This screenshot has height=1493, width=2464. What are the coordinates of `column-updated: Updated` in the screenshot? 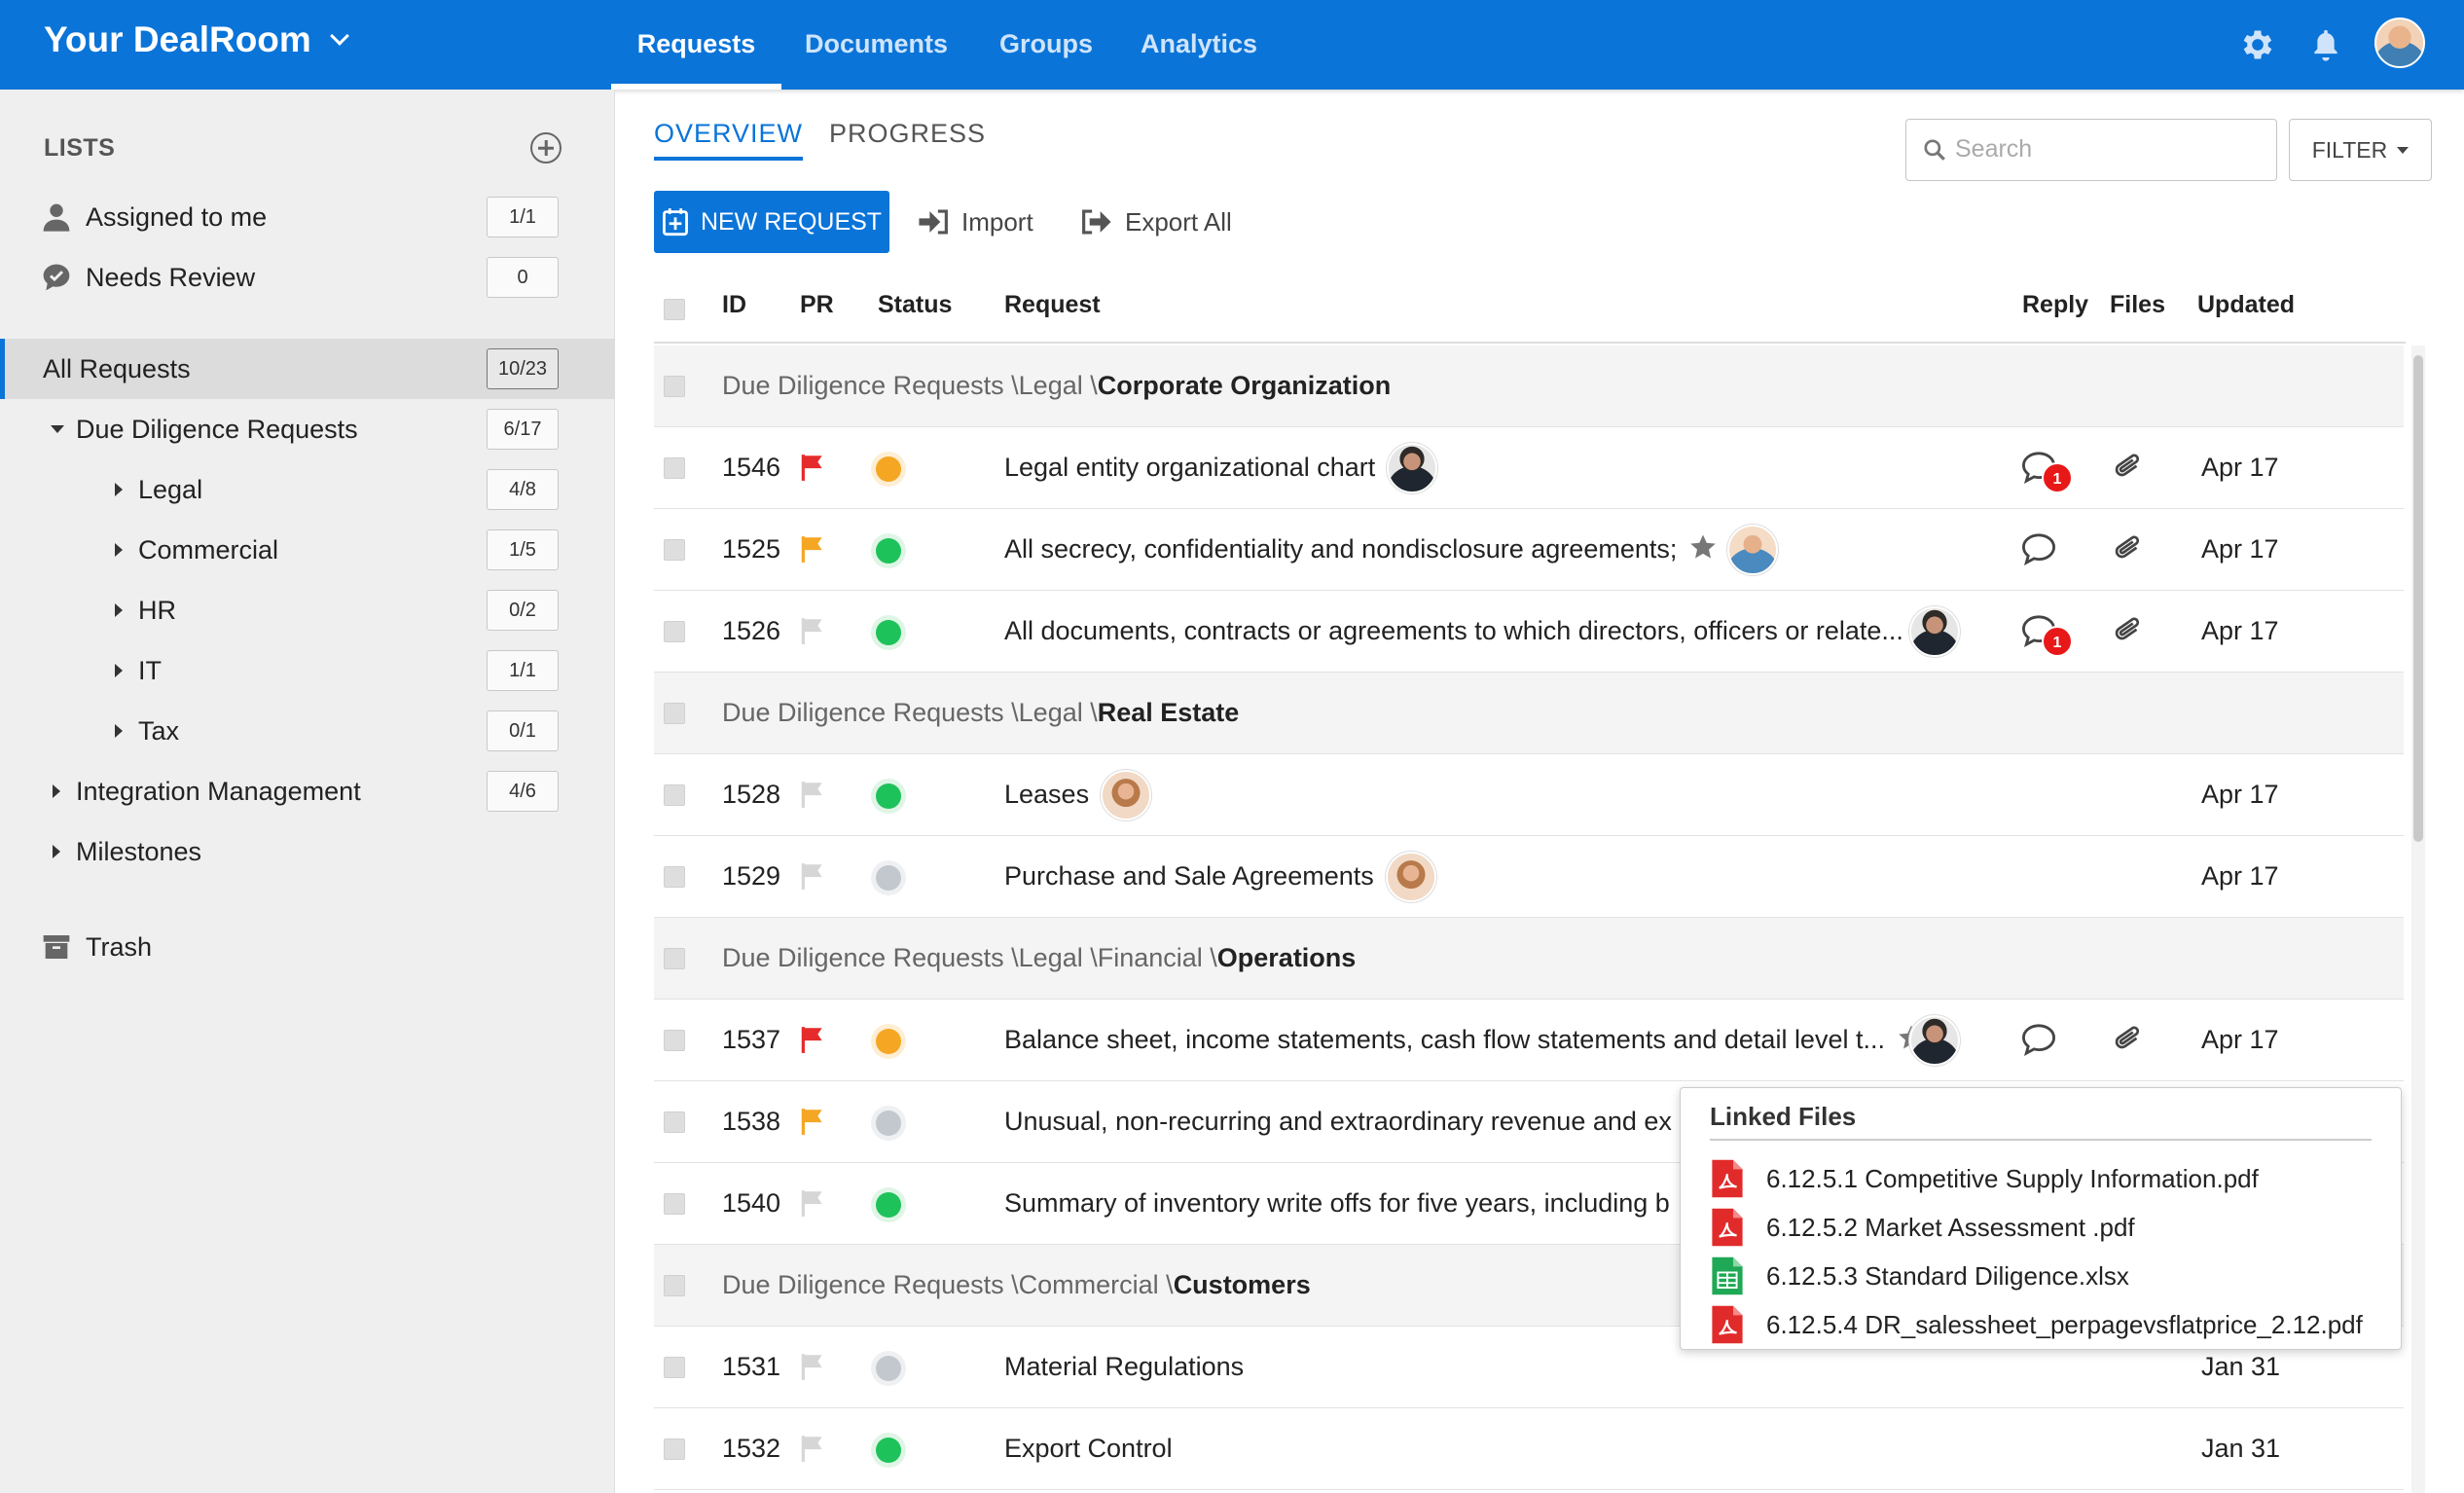 It's located at (2246, 305).